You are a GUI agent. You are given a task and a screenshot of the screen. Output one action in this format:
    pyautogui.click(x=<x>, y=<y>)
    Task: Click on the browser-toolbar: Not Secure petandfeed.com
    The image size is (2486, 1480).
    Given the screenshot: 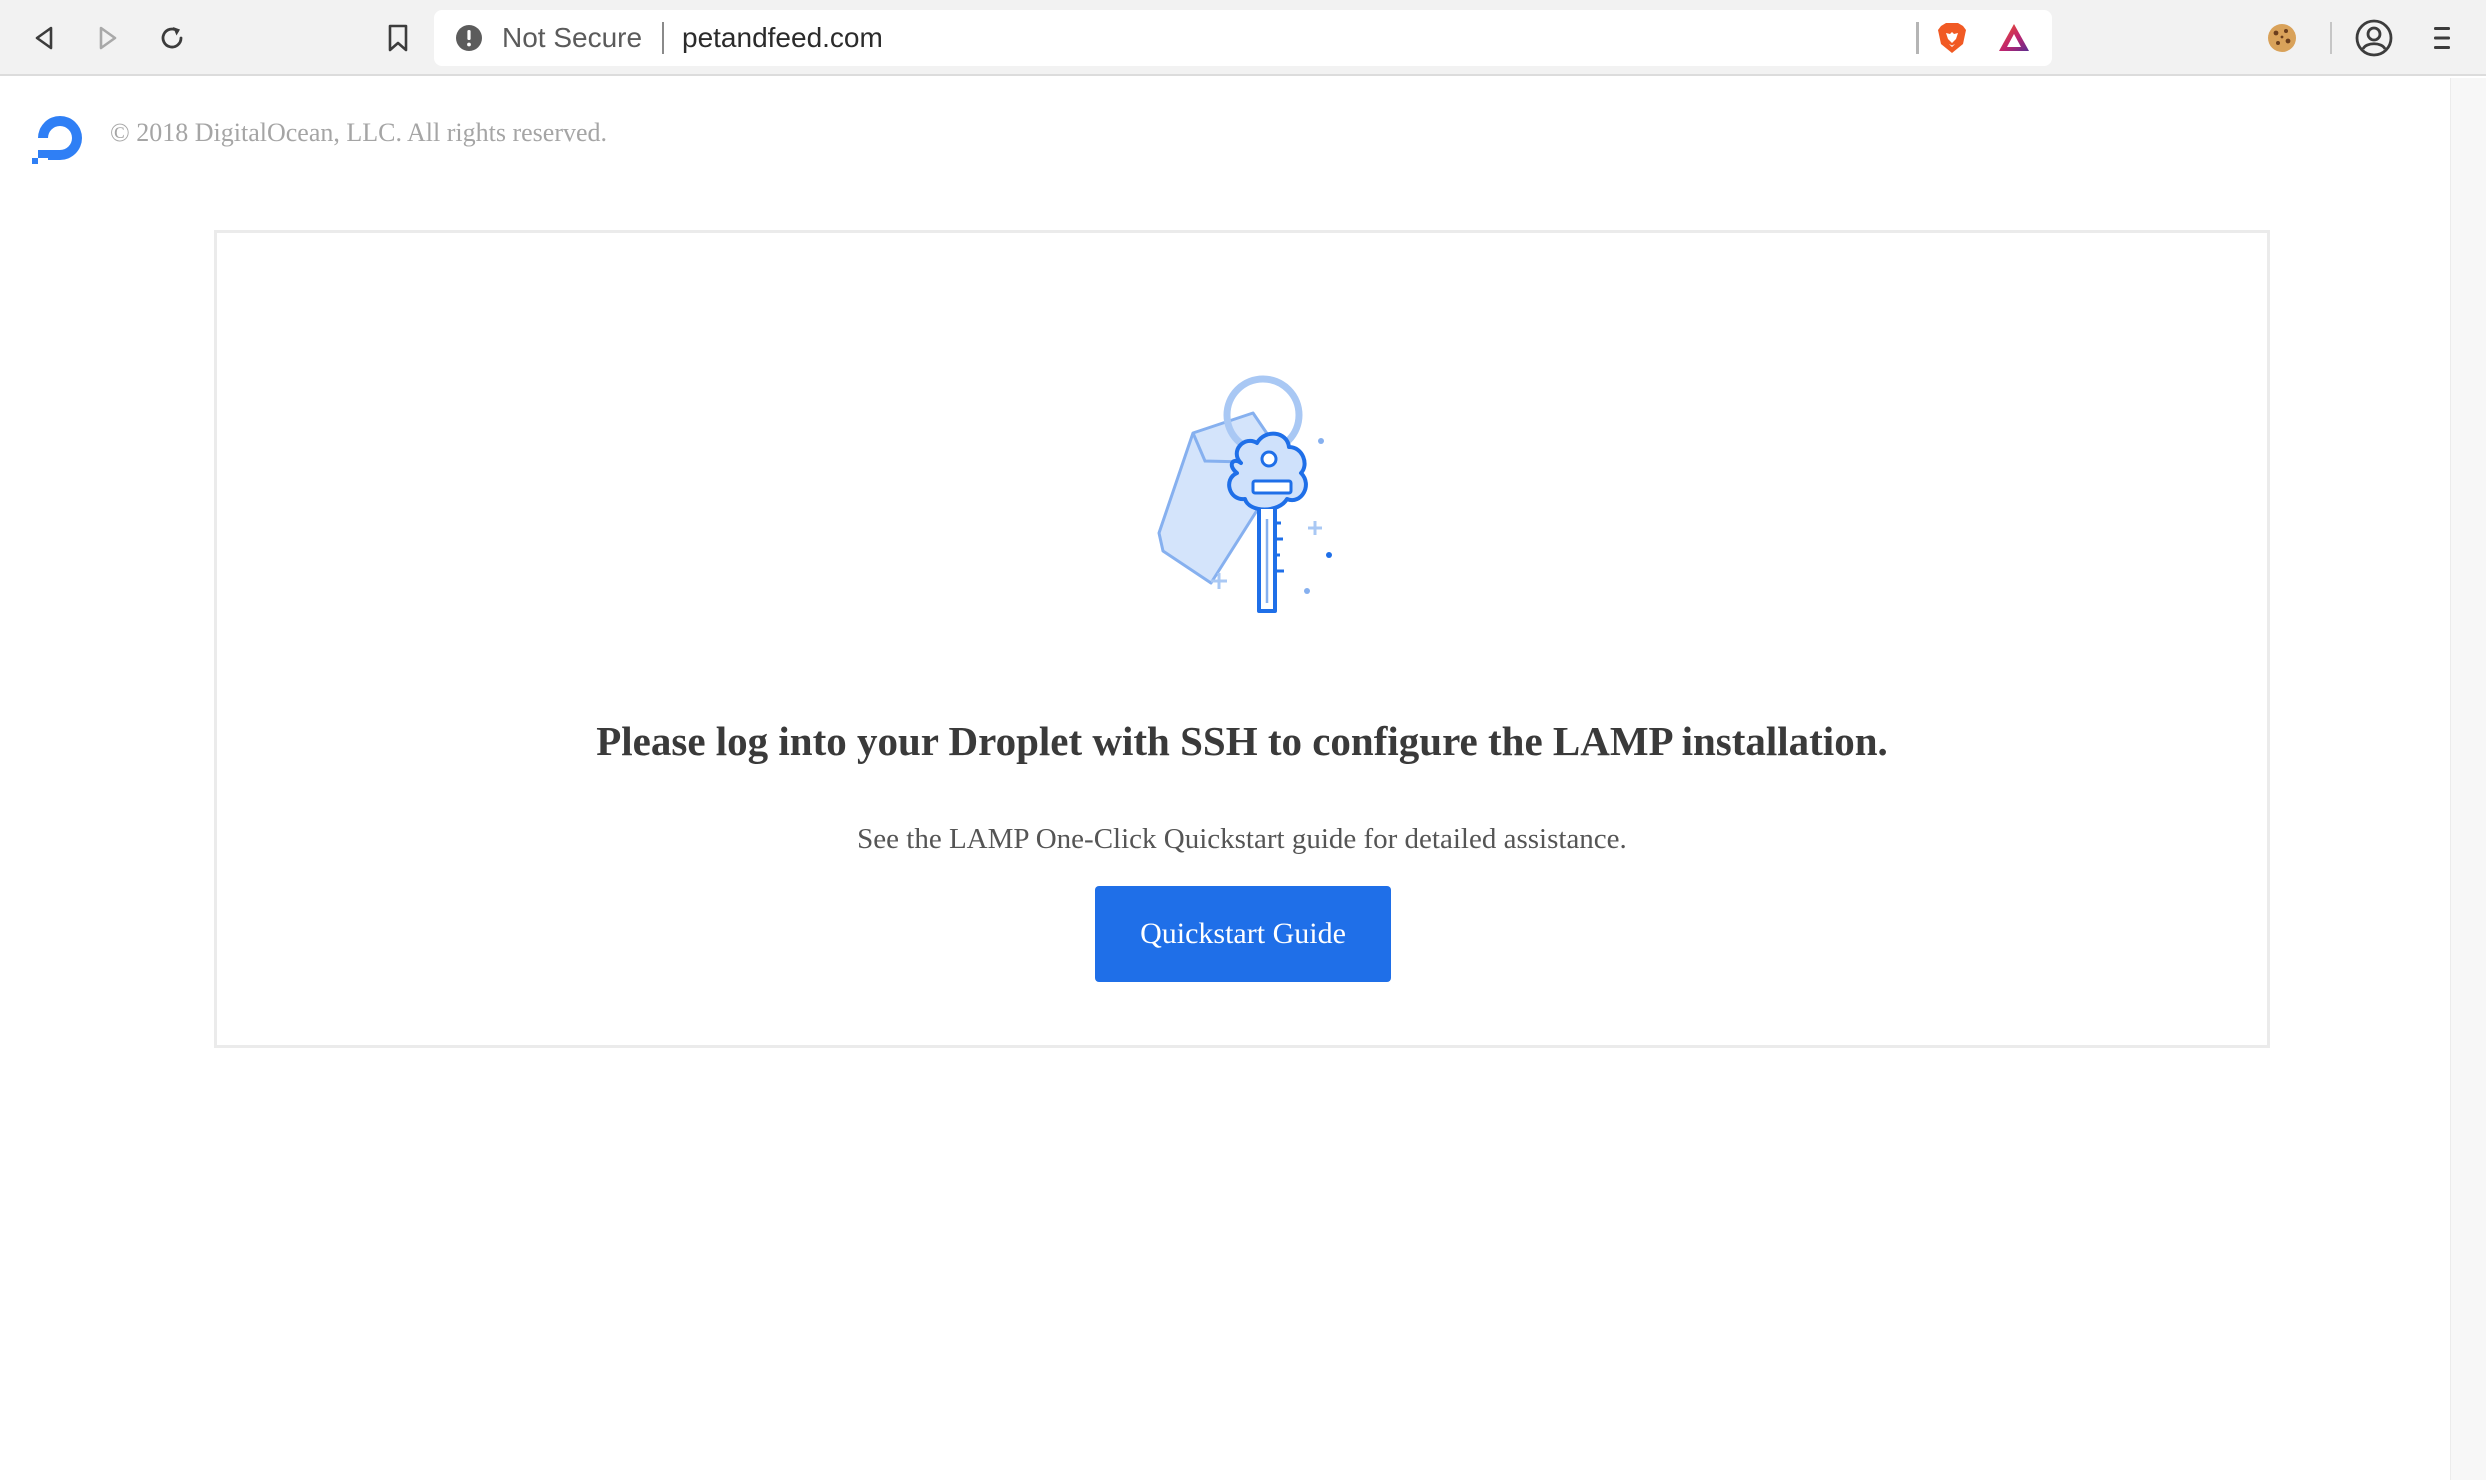 What is the action you would take?
    pyautogui.click(x=1243, y=38)
    